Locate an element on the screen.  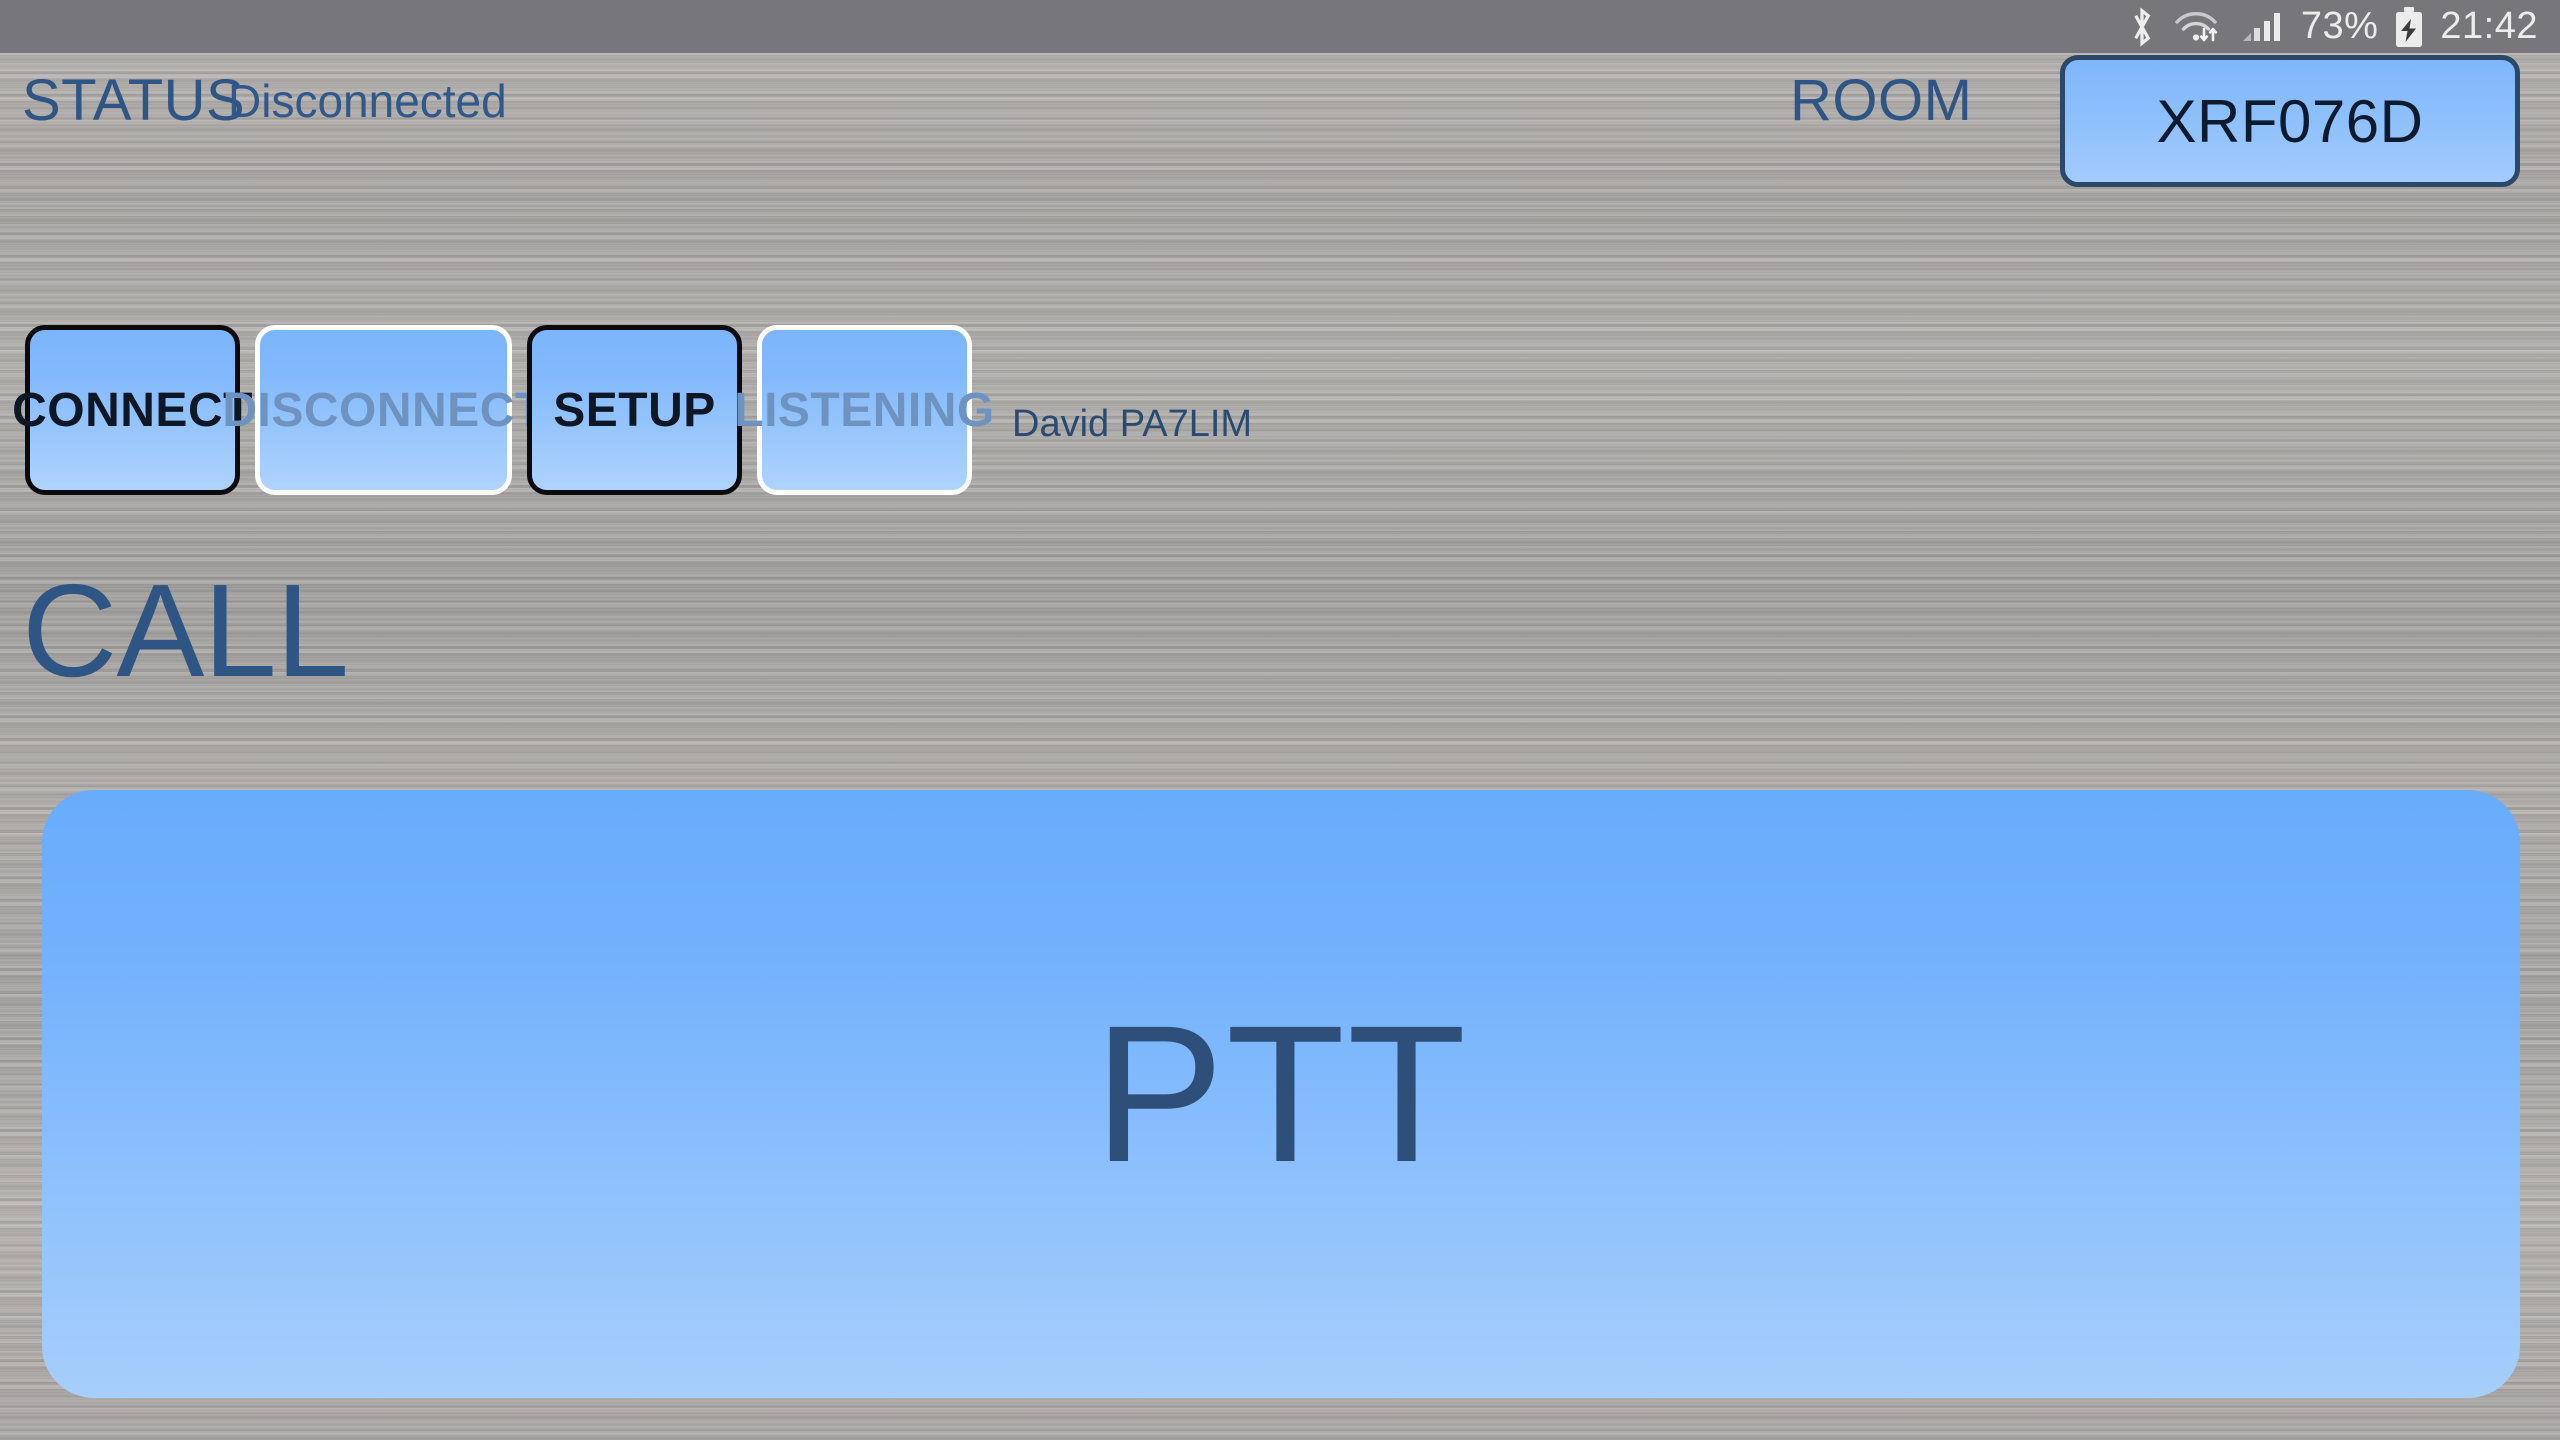
status-value: Disconnected is located at coordinates (367, 101).